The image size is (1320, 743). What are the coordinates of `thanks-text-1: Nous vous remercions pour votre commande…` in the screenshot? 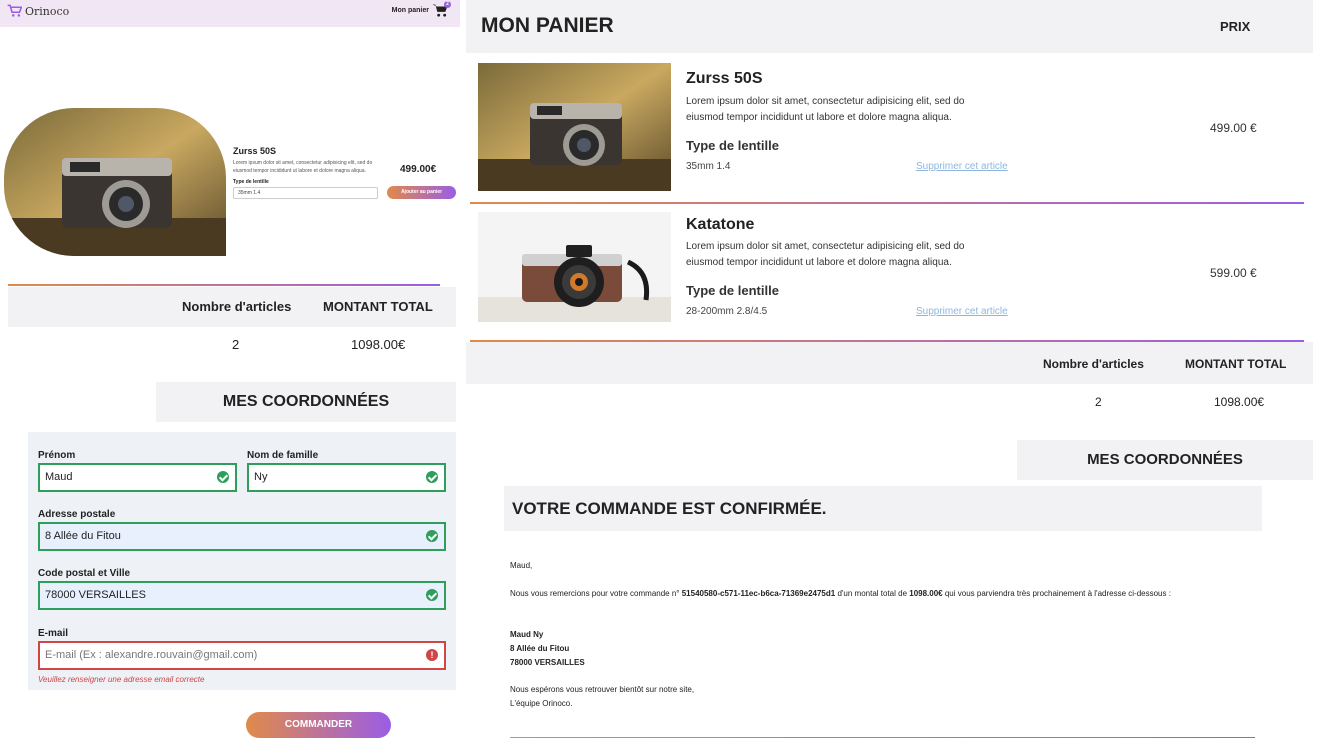 It's located at (595, 593).